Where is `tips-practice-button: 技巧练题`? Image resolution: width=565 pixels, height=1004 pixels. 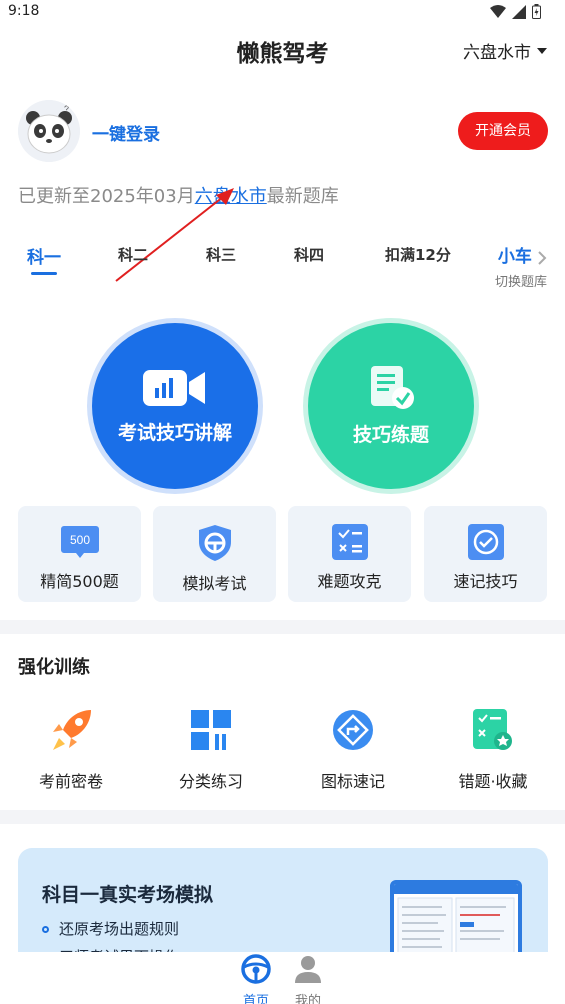 tips-practice-button: 技巧练题 is located at coordinates (391, 406).